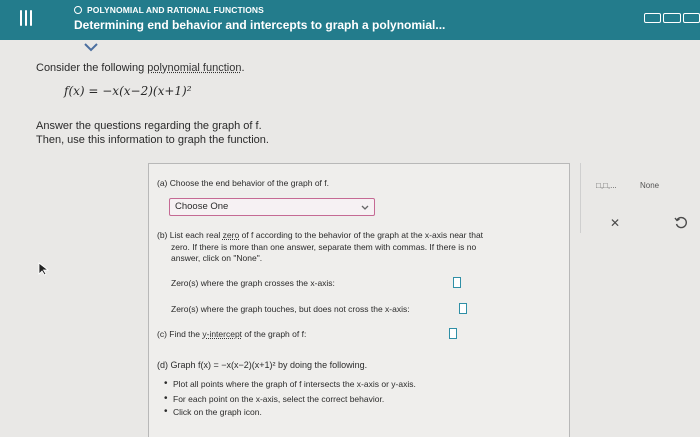 The image size is (700, 437). I want to click on y-intercept-link: y-intercept, so click(222, 334).